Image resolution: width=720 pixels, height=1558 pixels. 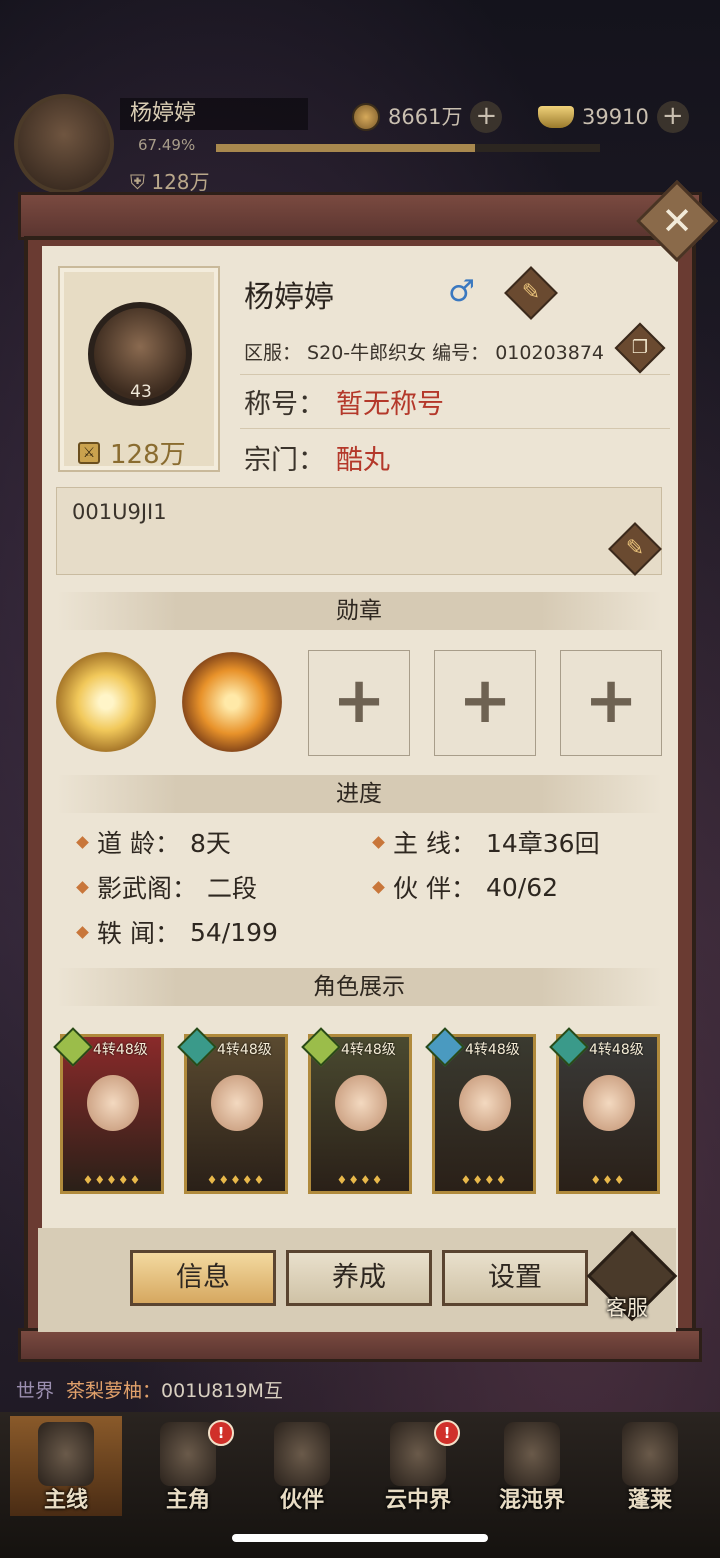 I want to click on top-hud: 杨婷婷 67.49% ⛨ 128万 8661万 + 39910 +, so click(x=360, y=145).